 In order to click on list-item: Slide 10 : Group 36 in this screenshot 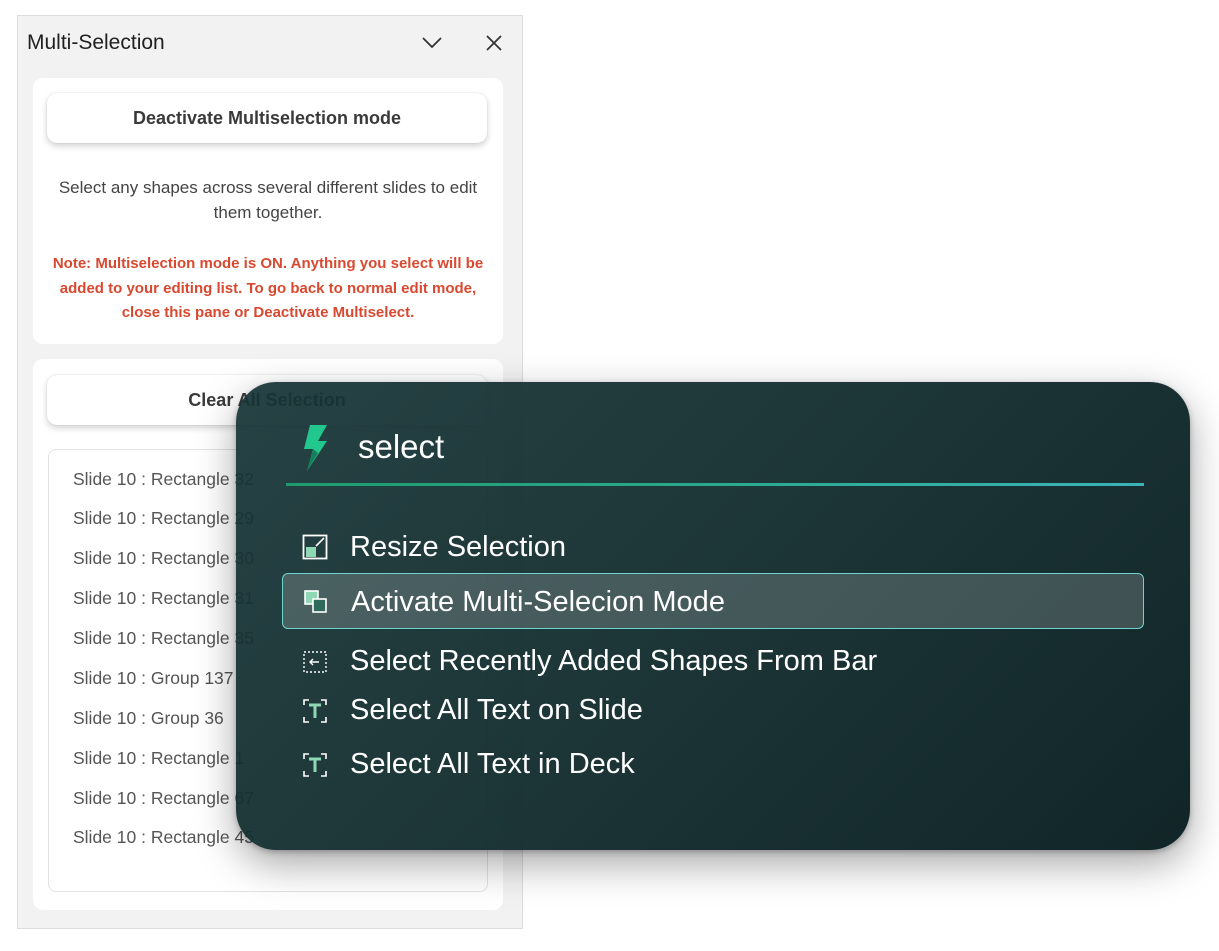, I will do `click(148, 718)`.